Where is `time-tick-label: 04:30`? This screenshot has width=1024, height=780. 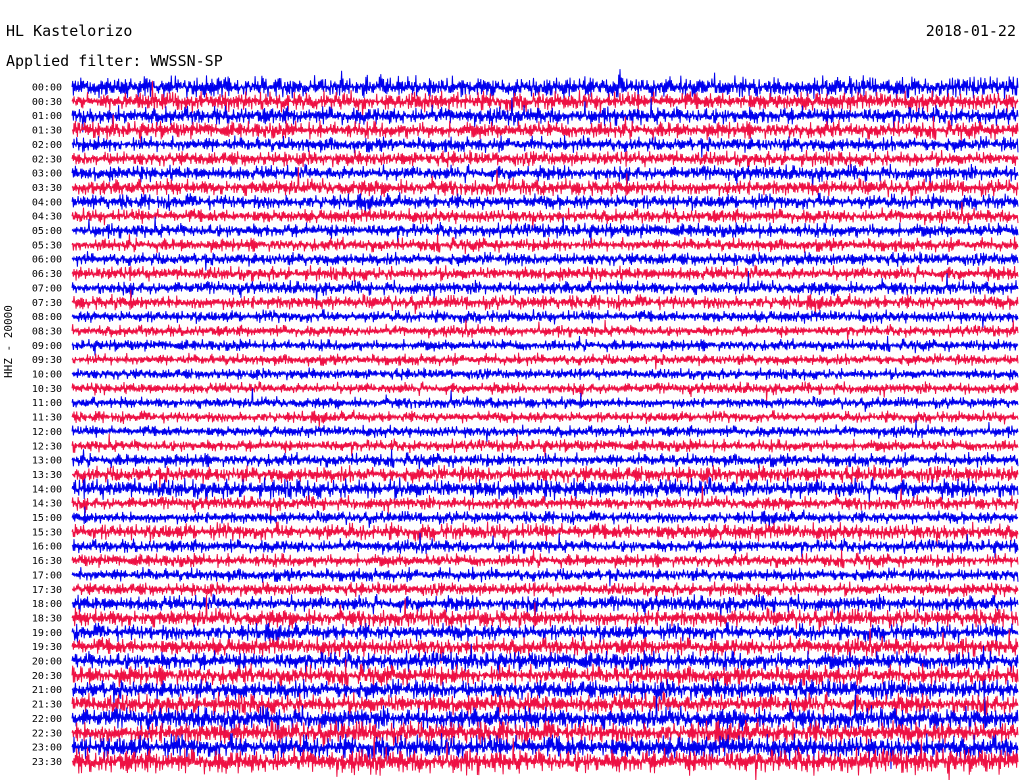
time-tick-label: 04:30 is located at coordinates (47, 217).